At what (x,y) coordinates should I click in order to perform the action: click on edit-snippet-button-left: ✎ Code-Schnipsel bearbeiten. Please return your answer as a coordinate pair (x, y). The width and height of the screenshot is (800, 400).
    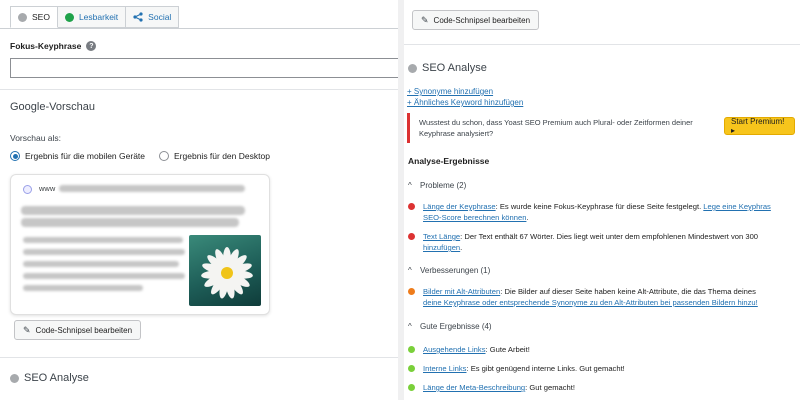
    Looking at the image, I should click on (78, 330).